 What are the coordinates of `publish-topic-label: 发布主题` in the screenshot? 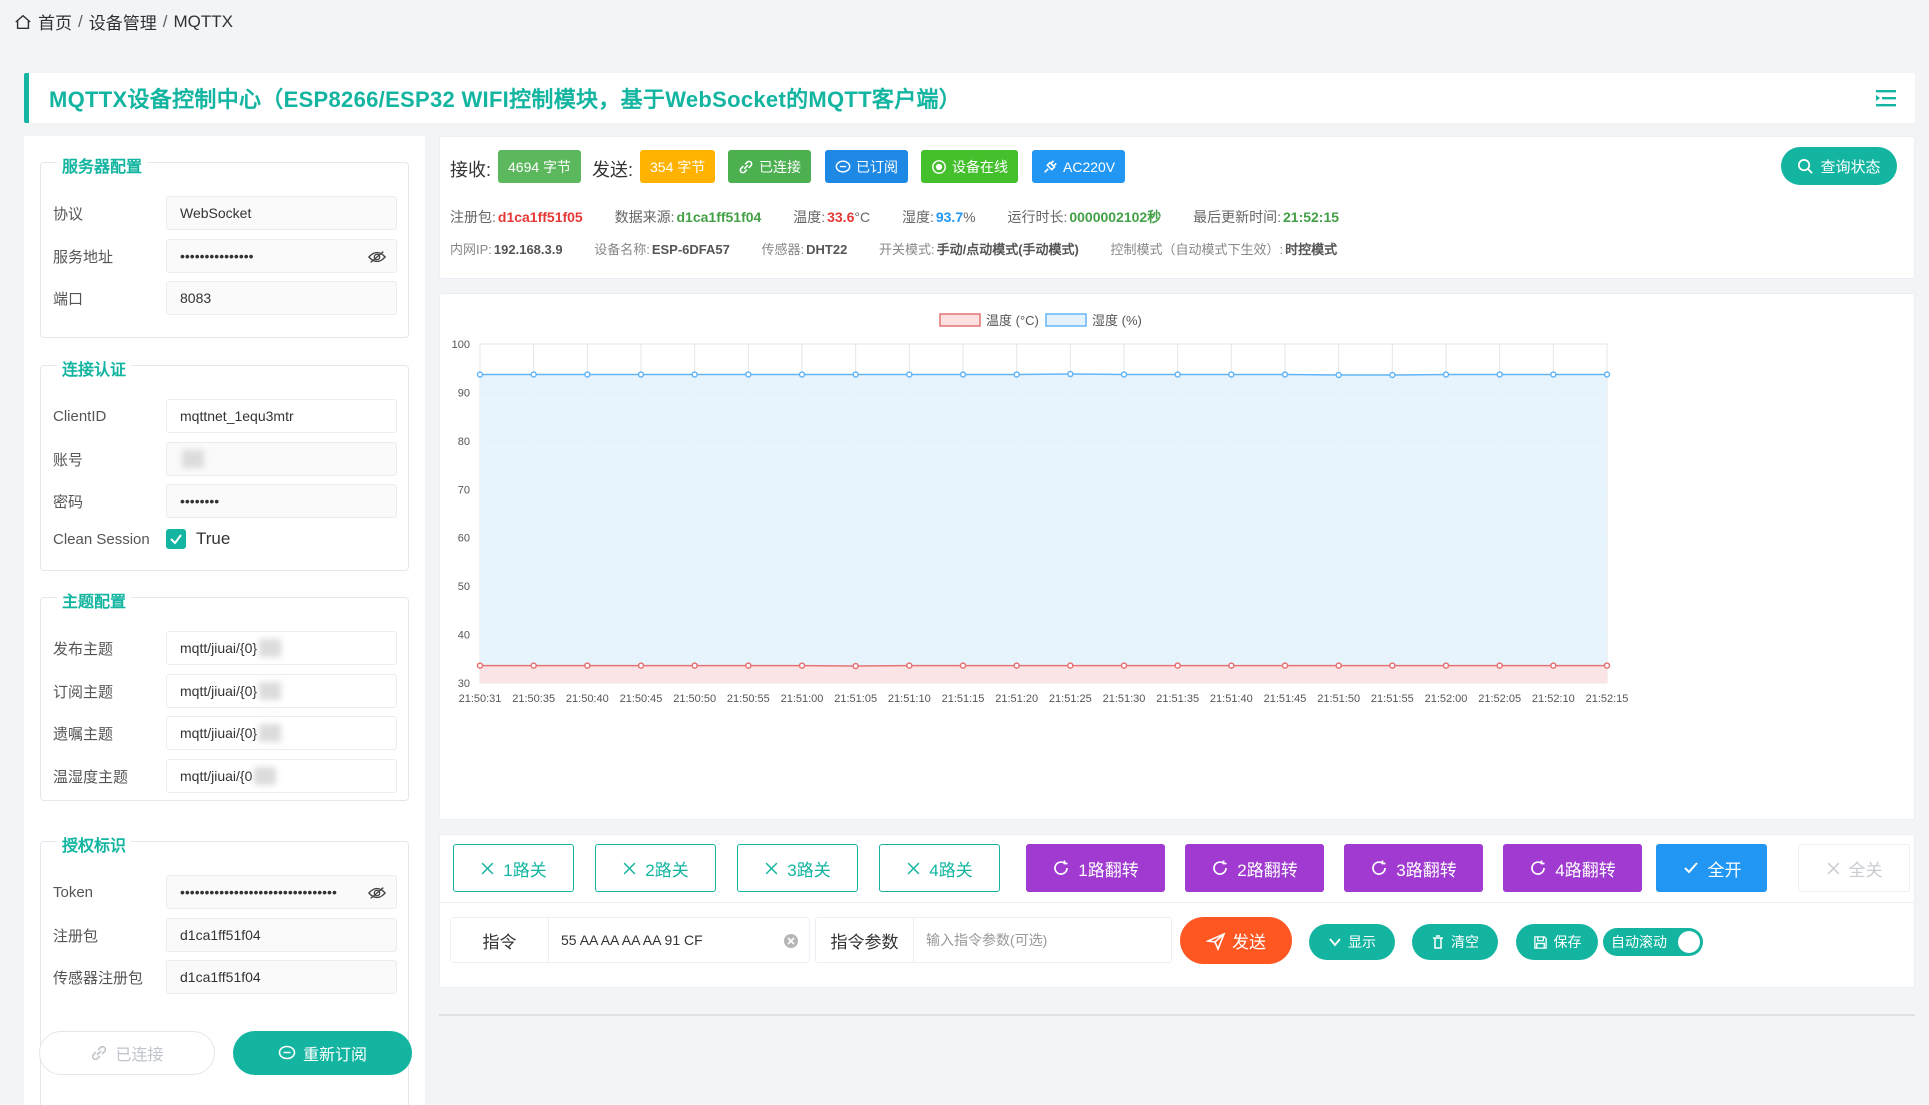 It's located at (83, 649).